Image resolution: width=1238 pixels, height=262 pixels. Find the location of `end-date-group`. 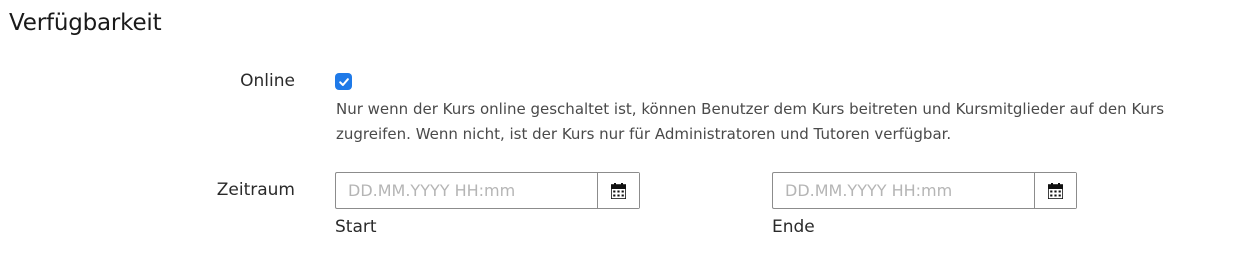

end-date-group is located at coordinates (924, 190).